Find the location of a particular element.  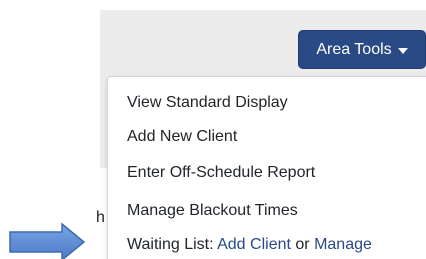

waiting-list-prefix: Waiting List: is located at coordinates (172, 244).